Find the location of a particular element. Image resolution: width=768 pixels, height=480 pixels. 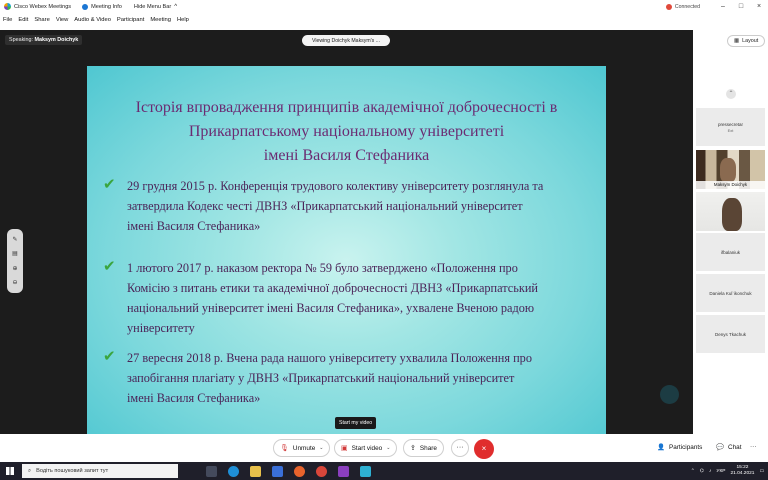

speaking-label: Speaking: is located at coordinates (21, 40).